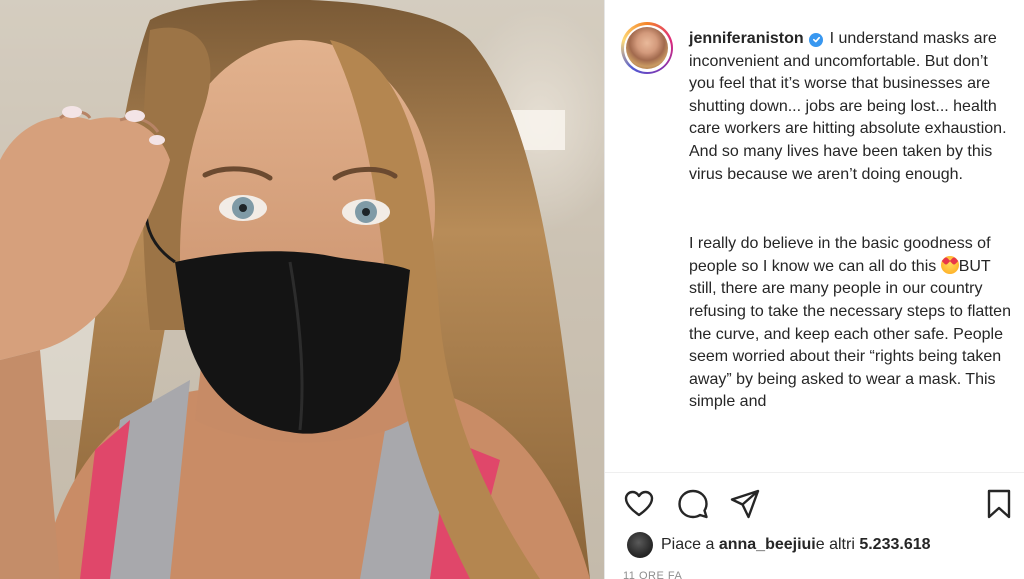 Image resolution: width=1024 pixels, height=579 pixels. I want to click on likes-row: Piace a anna_beejiui e altri 5.233.618, so click(776, 545).